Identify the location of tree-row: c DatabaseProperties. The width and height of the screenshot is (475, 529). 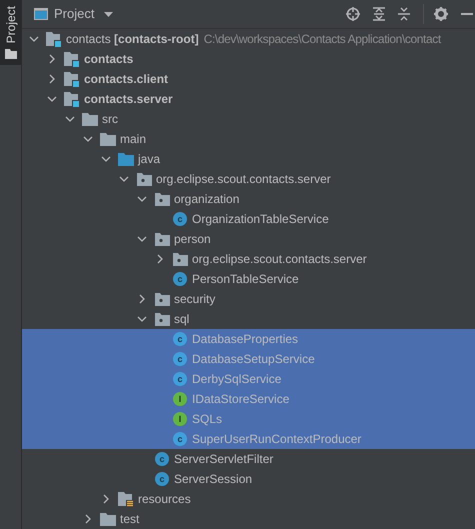
(248, 339).